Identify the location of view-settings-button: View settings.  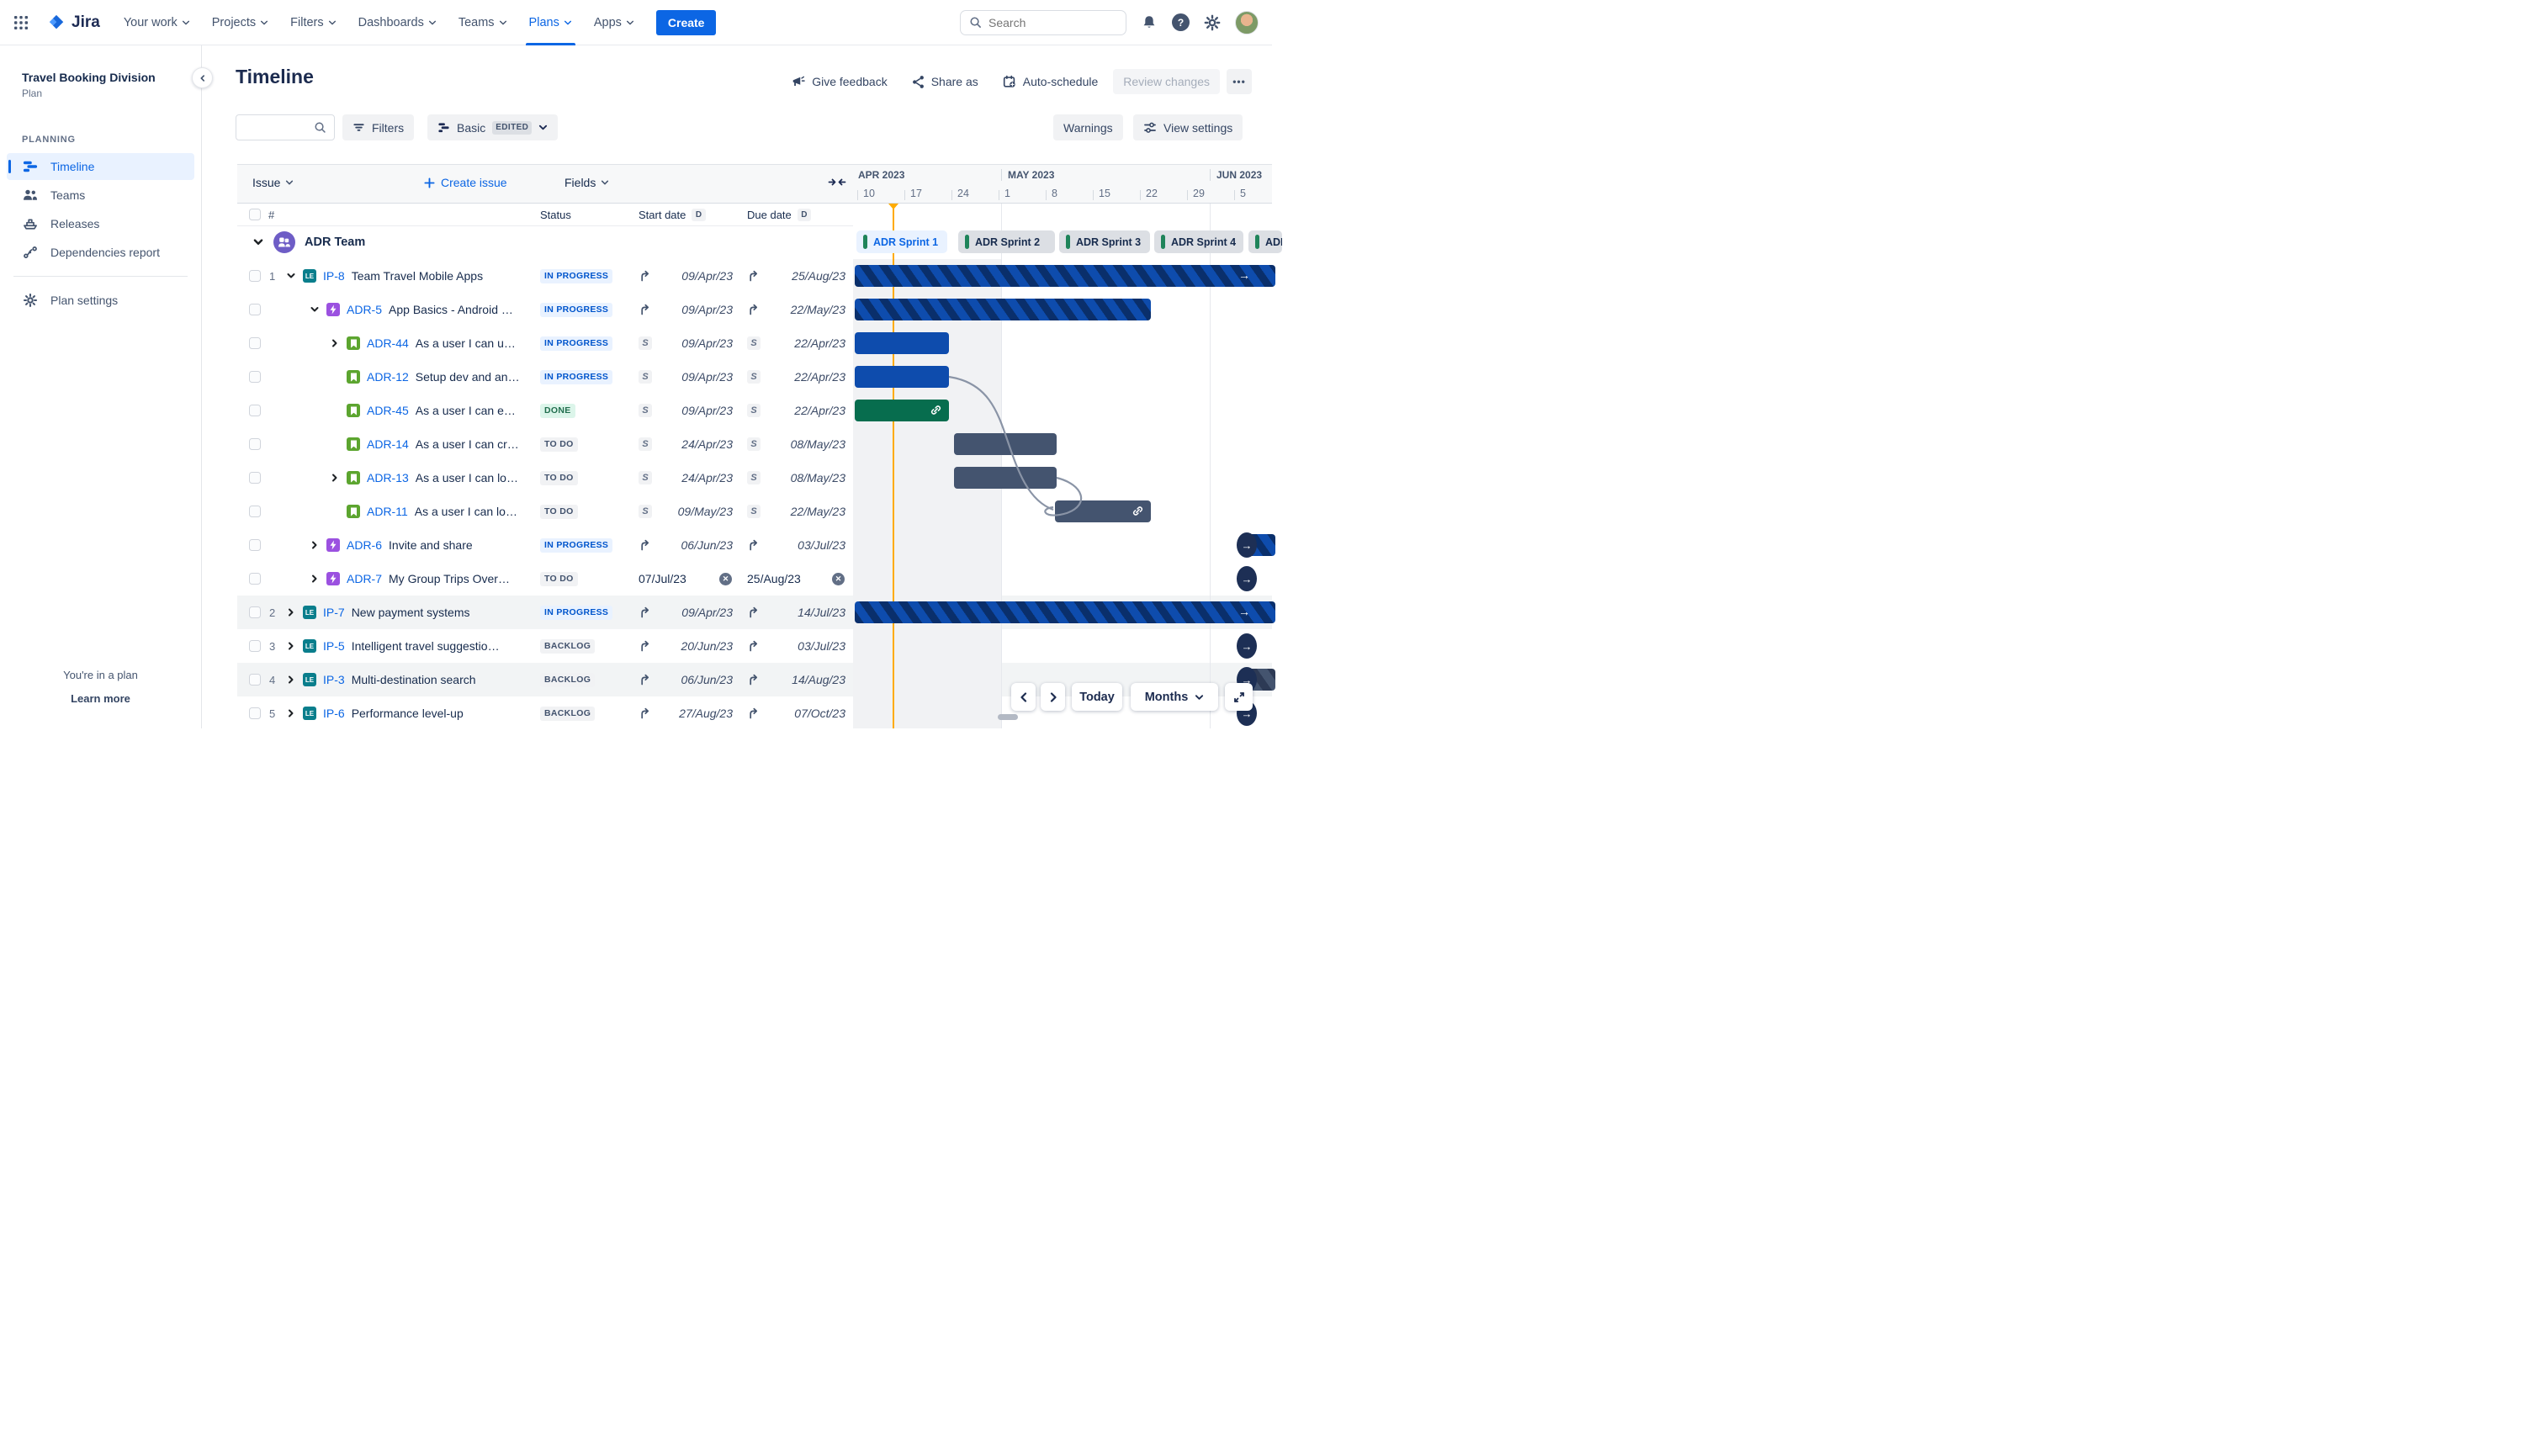
(1188, 127).